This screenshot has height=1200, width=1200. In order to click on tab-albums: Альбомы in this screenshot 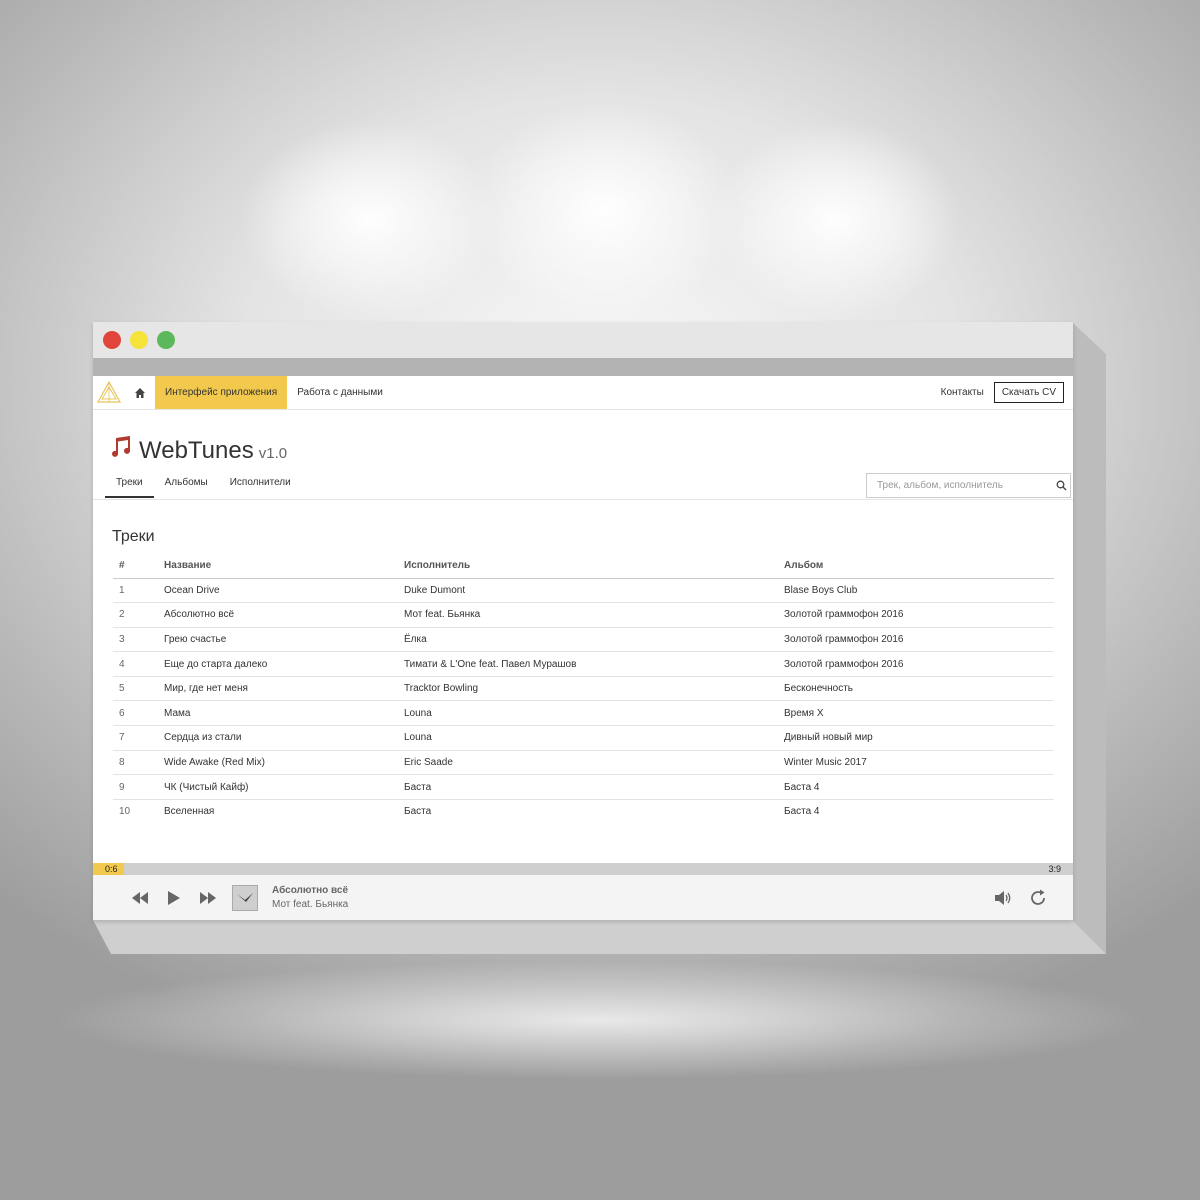, I will do `click(186, 485)`.